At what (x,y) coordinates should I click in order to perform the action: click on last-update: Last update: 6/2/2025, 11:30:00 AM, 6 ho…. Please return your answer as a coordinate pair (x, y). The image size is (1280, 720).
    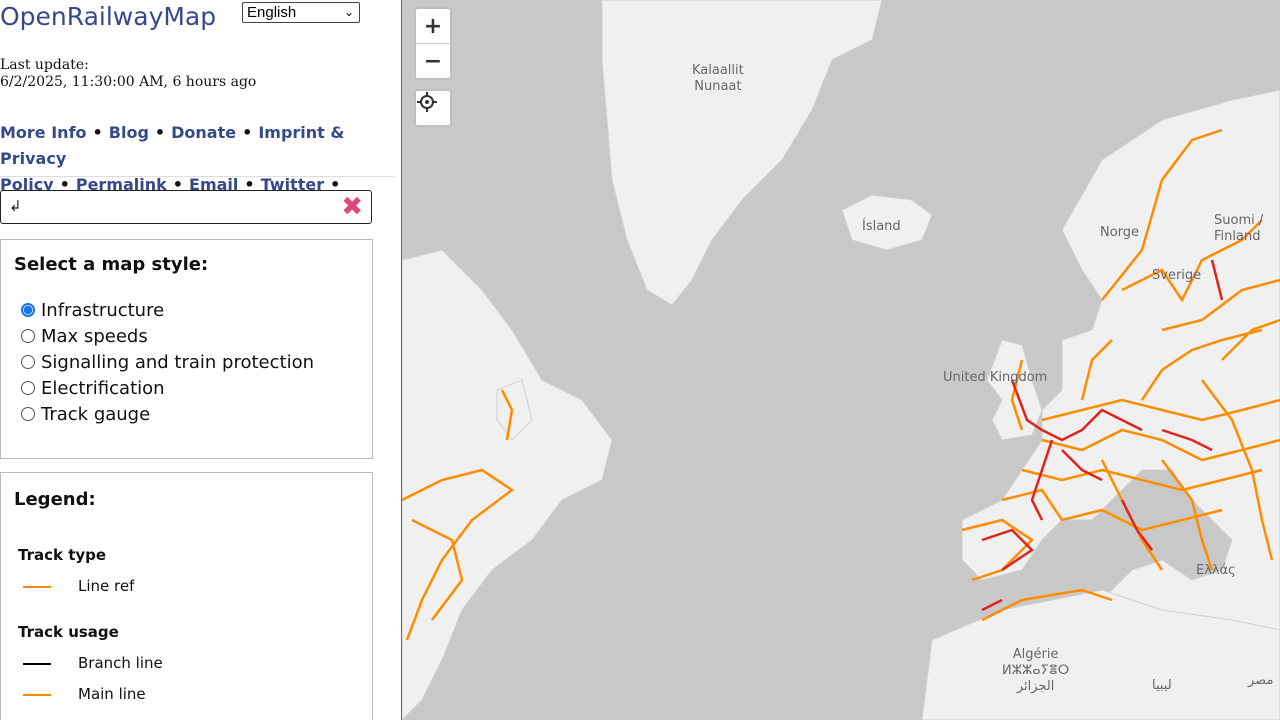
    Looking at the image, I should click on (128, 74).